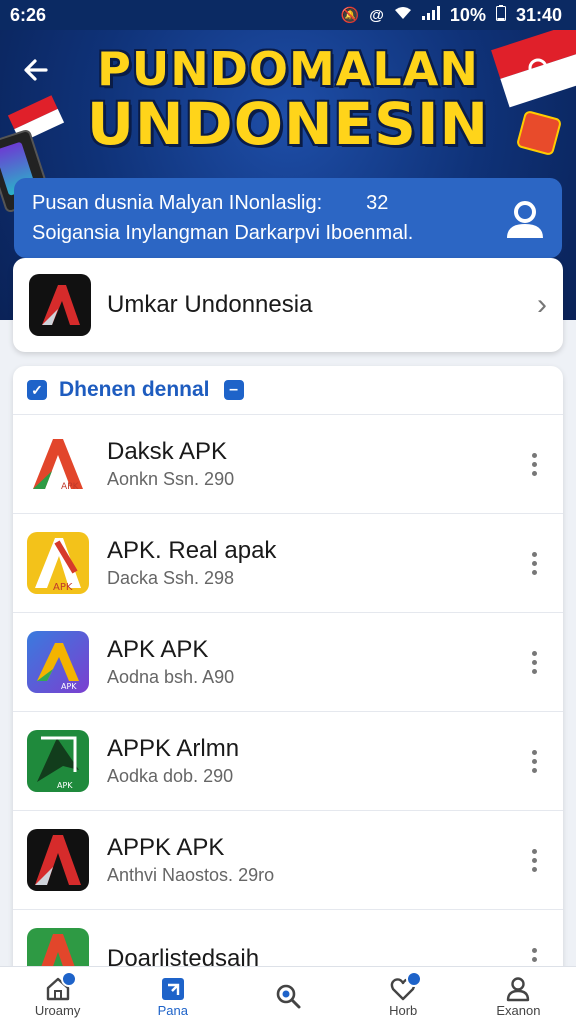 The image size is (576, 1025). Describe the element at coordinates (57, 996) in the screenshot. I see `nav-home: Uroamy` at that location.